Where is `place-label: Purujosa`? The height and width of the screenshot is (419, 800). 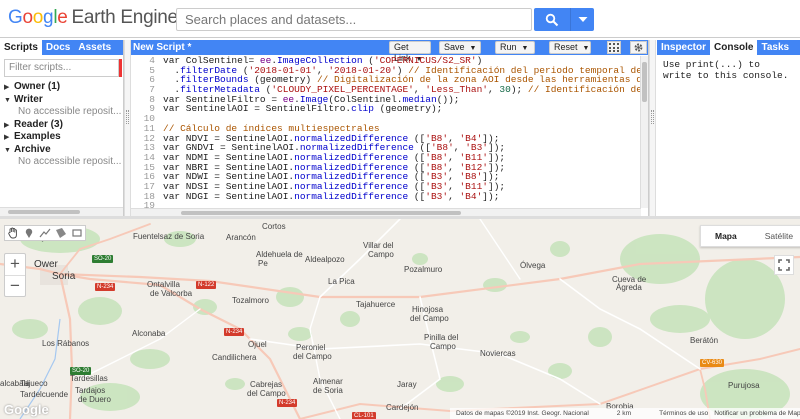
place-label: Purujosa is located at coordinates (744, 385).